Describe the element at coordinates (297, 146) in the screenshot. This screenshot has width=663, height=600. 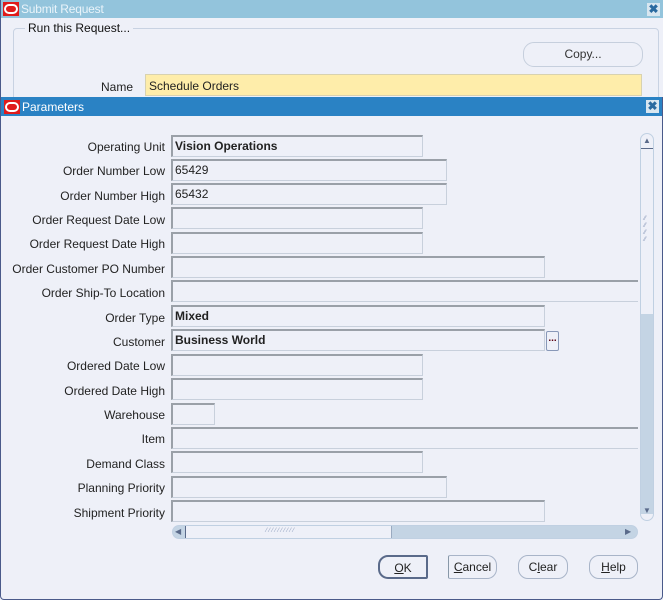
I see `operating-unit-field: Vision Operations` at that location.